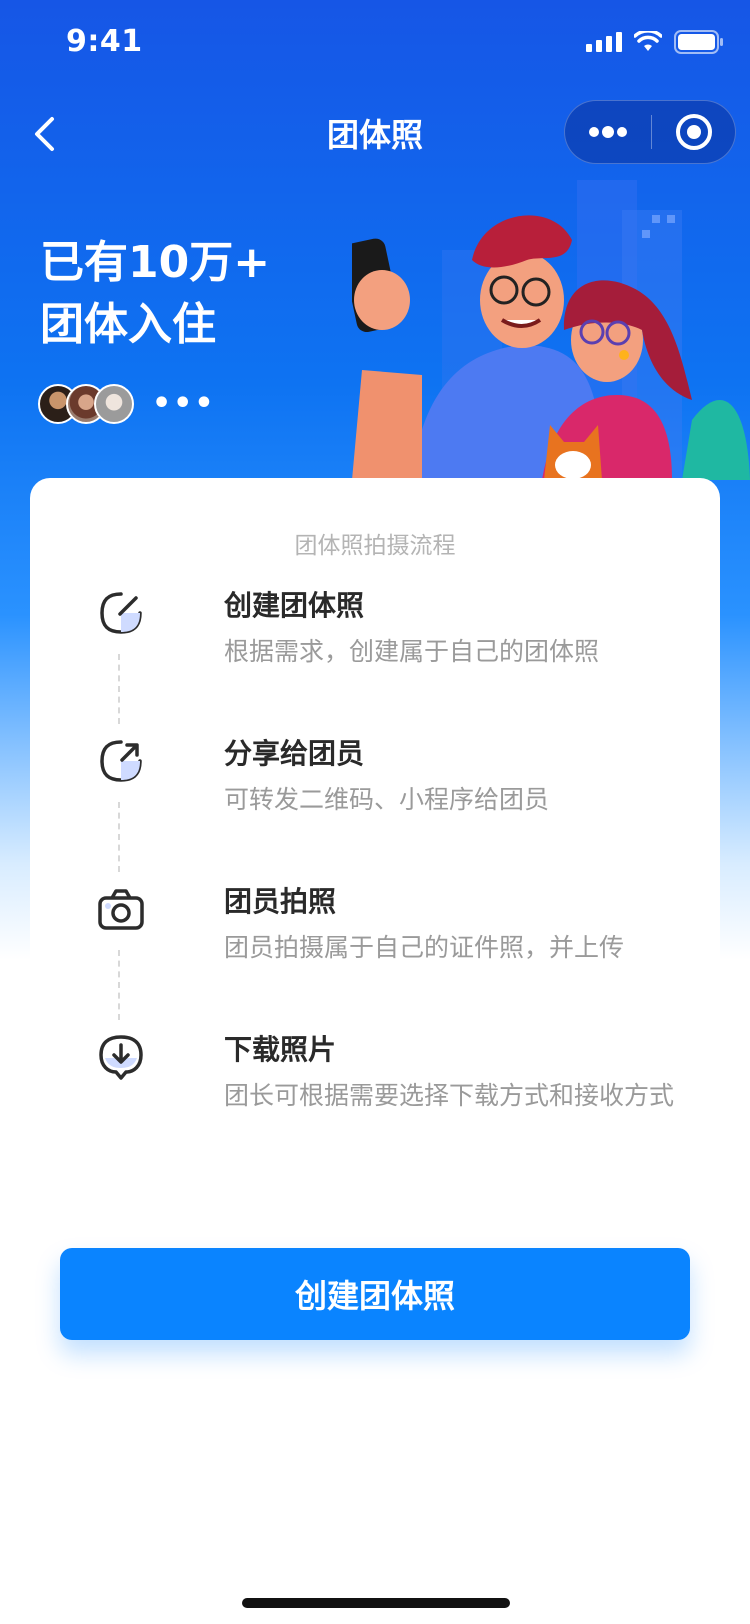  I want to click on download-icon, so click(121, 1057).